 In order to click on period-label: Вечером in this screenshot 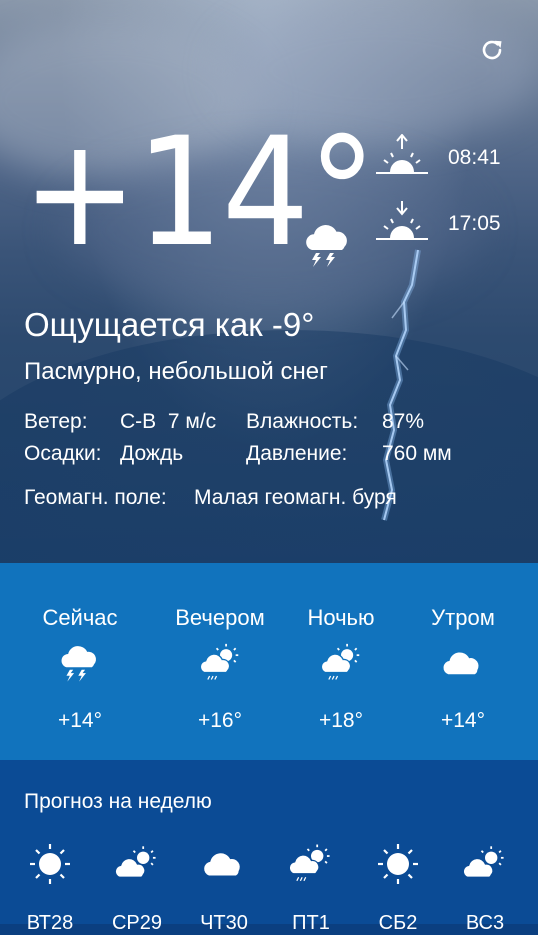, I will do `click(220, 617)`.